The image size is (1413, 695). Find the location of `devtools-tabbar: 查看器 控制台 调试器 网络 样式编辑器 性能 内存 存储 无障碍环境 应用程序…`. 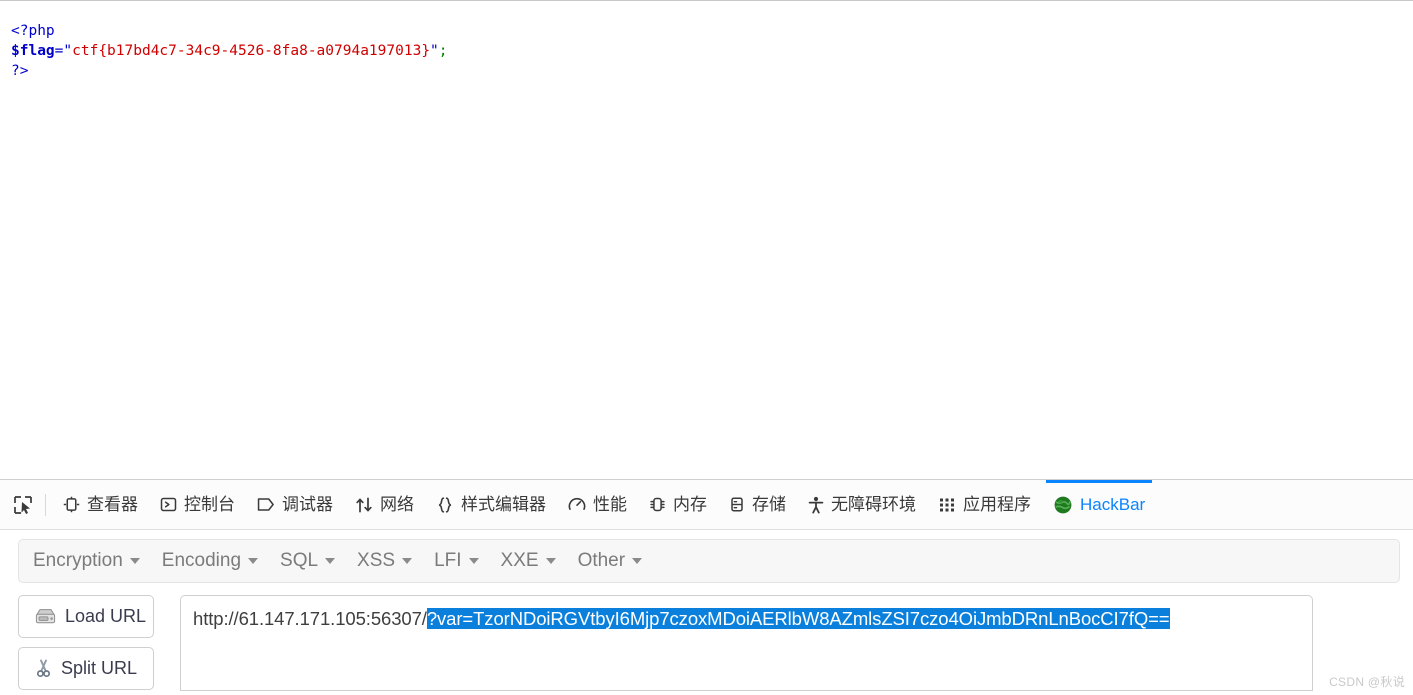

devtools-tabbar: 查看器 控制台 调试器 网络 样式编辑器 性能 内存 存储 无障碍环境 应用程序… is located at coordinates (706, 504).